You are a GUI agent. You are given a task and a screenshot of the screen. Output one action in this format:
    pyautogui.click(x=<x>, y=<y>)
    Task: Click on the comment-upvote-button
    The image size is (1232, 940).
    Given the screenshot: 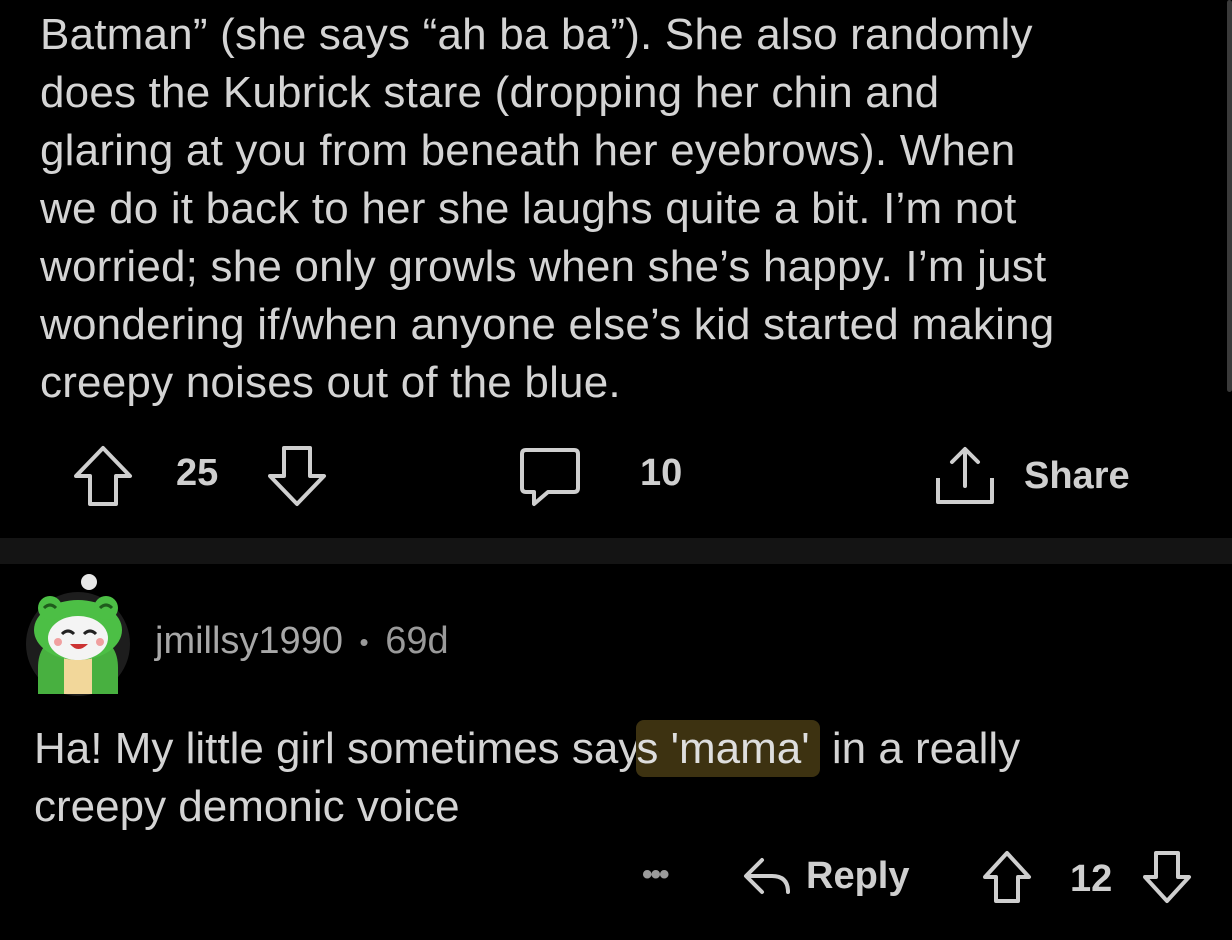 What is the action you would take?
    pyautogui.click(x=1007, y=877)
    